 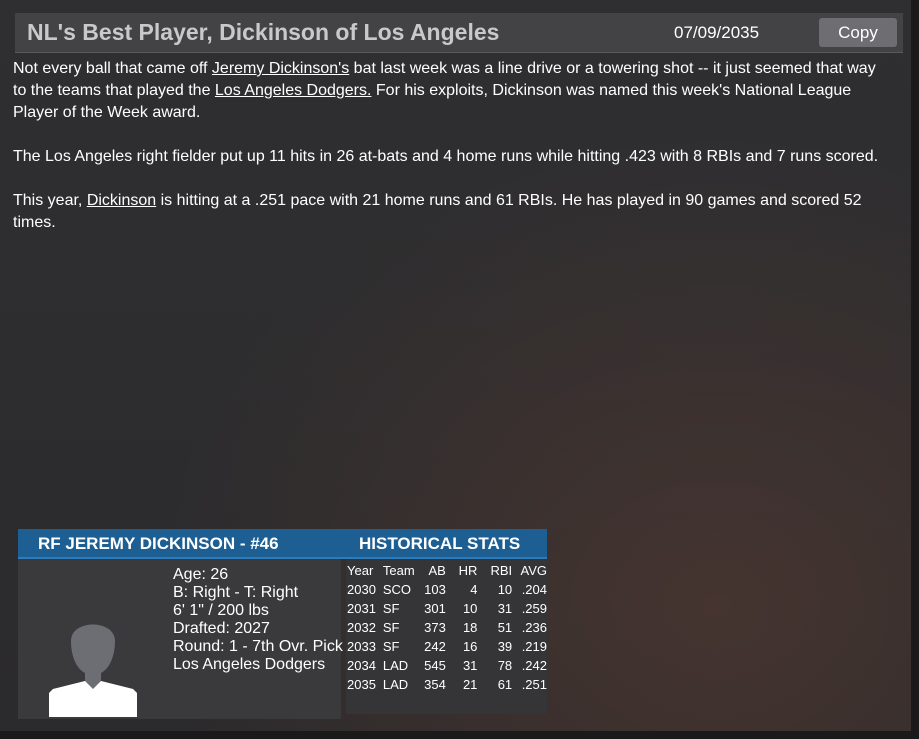 What do you see at coordinates (93, 670) in the screenshot?
I see `person-silhouette-icon` at bounding box center [93, 670].